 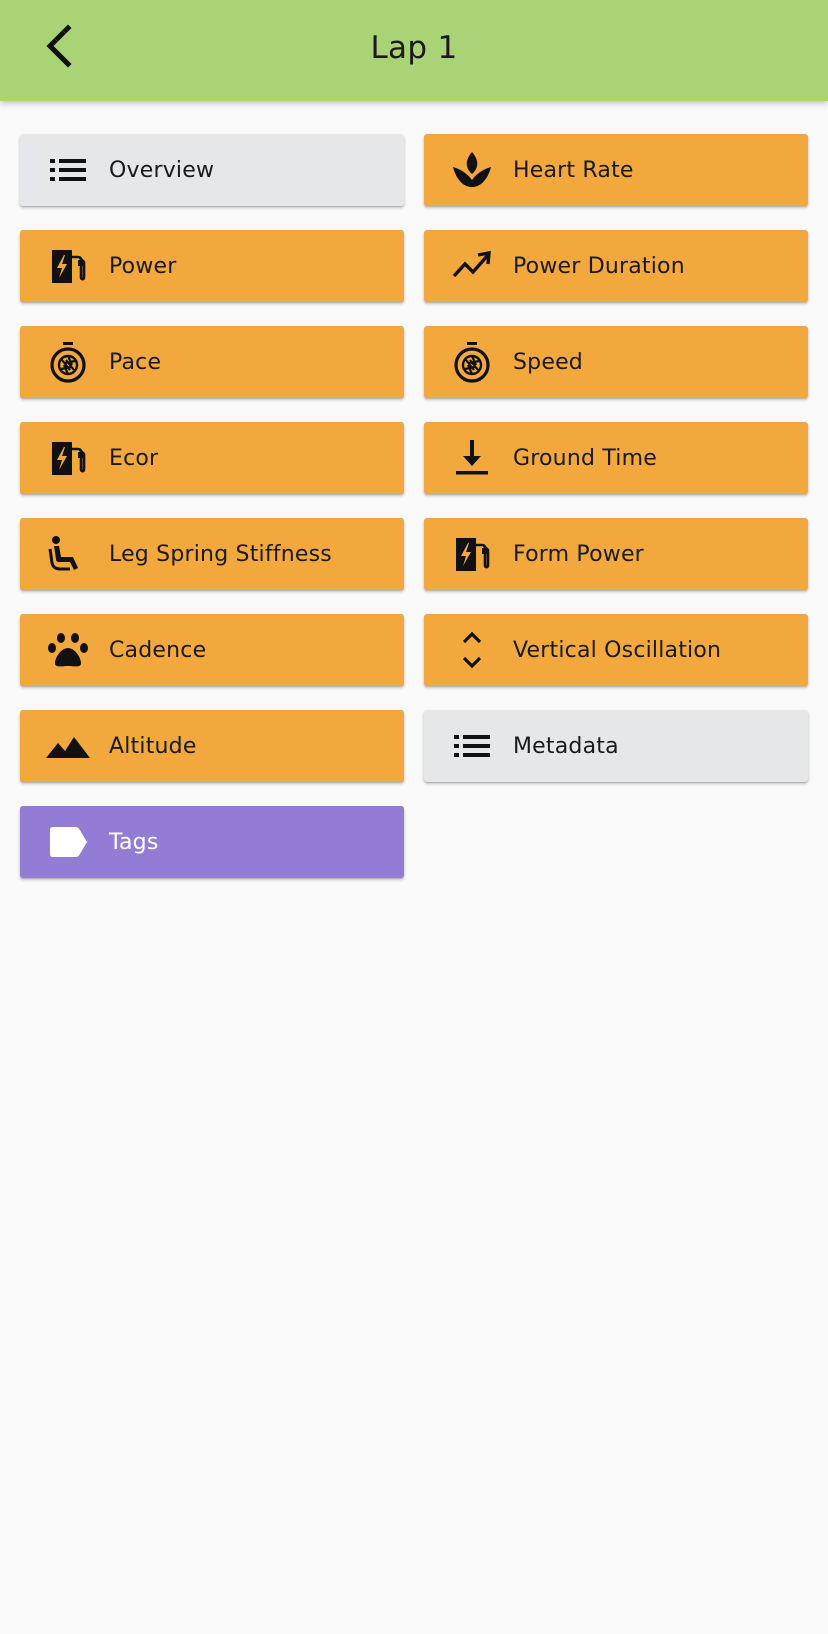 I want to click on tile-leg-spring-stiffness: Leg Spring Stiffness, so click(x=212, y=554).